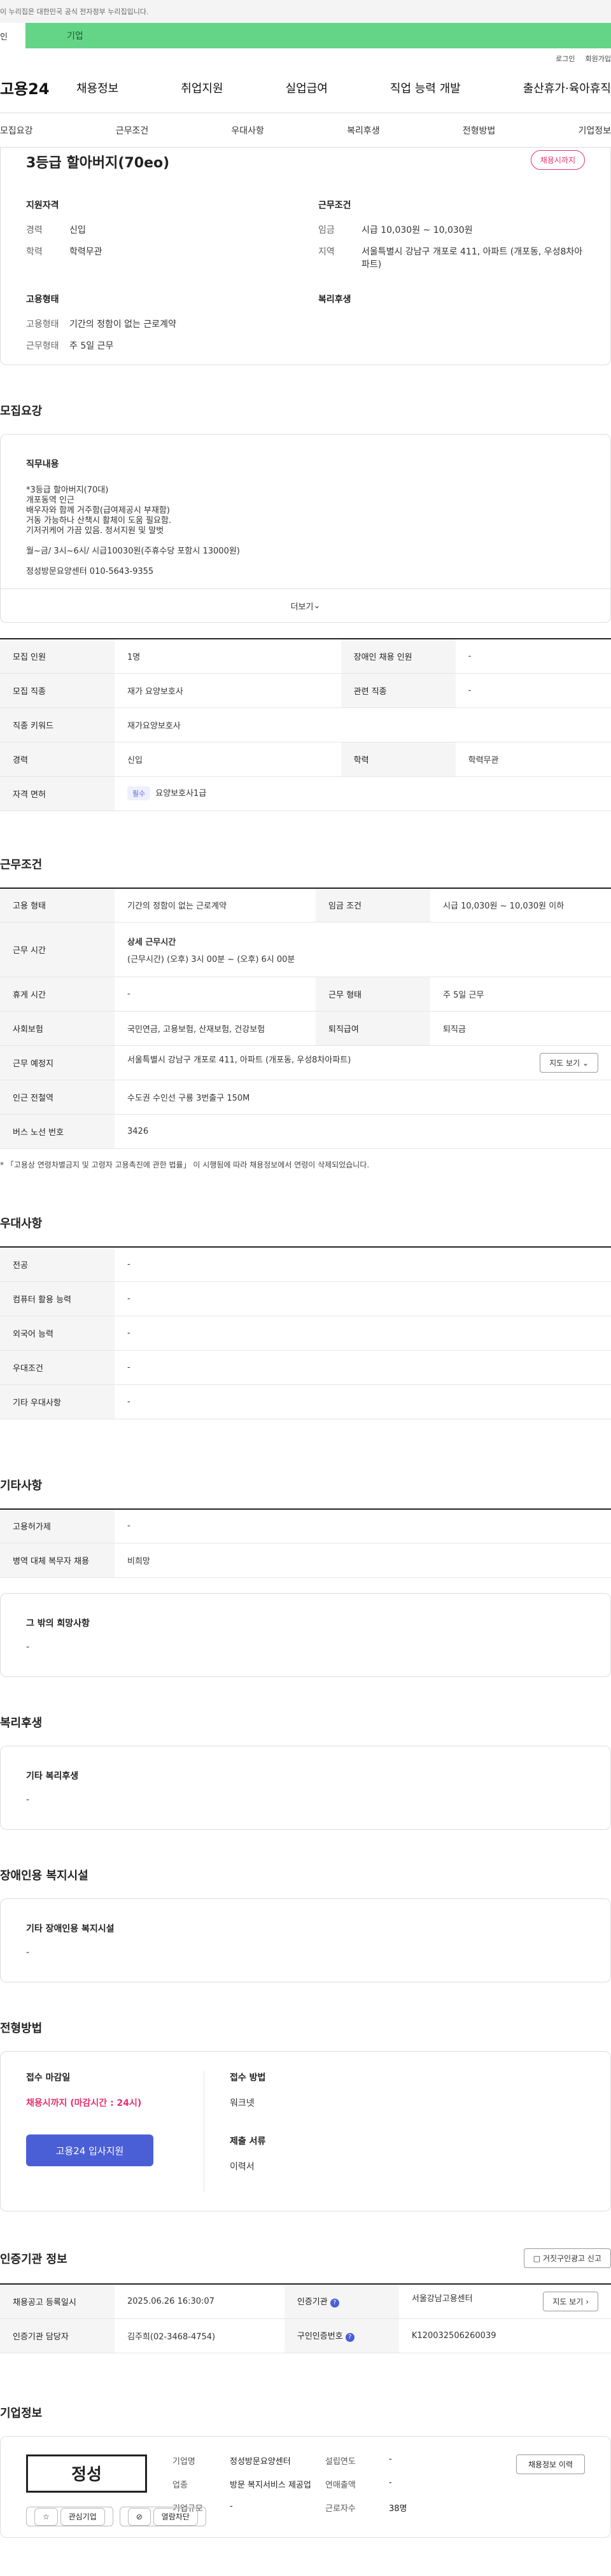  Describe the element at coordinates (479, 130) in the screenshot. I see `anchor-screening: 전형방법` at that location.